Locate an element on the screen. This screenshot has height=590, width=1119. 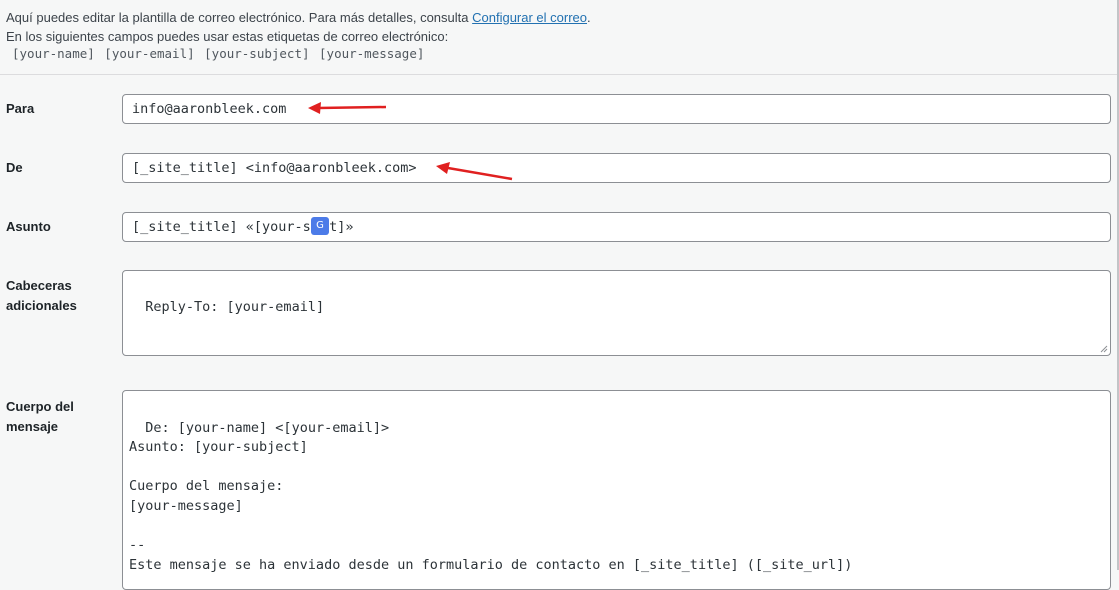
to-label: Para is located at coordinates (20, 108).